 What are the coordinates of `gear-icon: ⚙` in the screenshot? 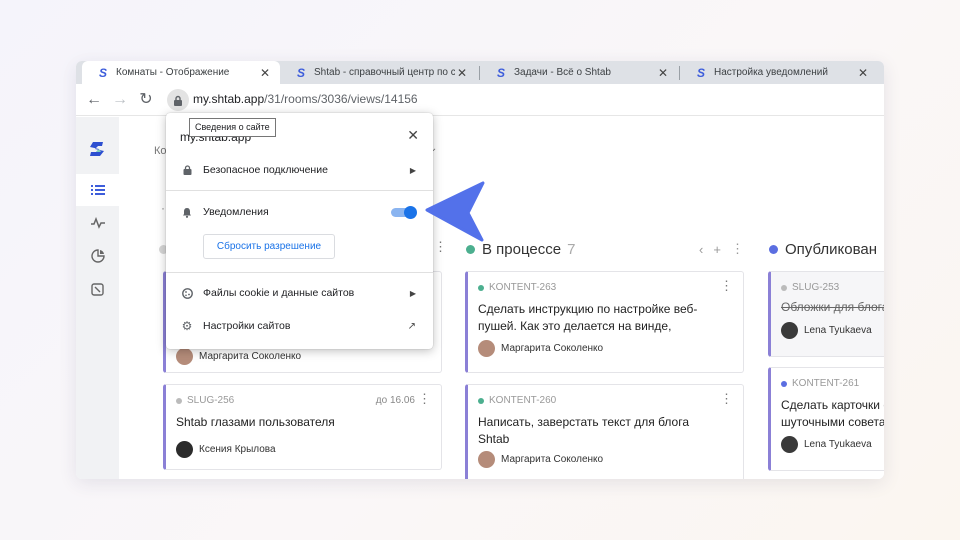 It's located at (187, 326).